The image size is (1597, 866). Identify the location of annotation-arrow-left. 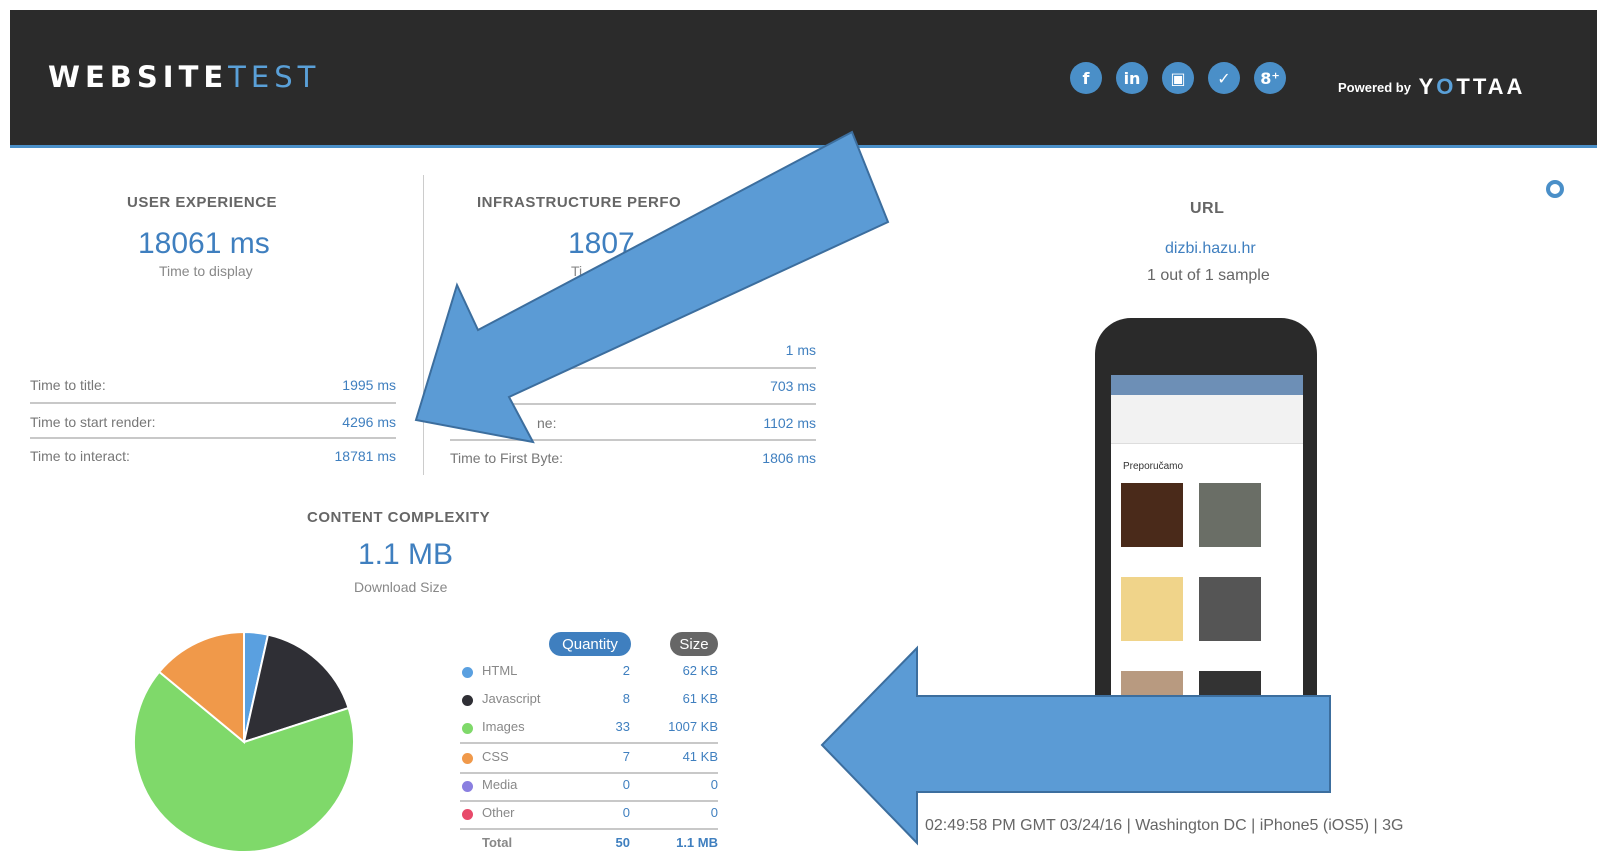
(1075, 745).